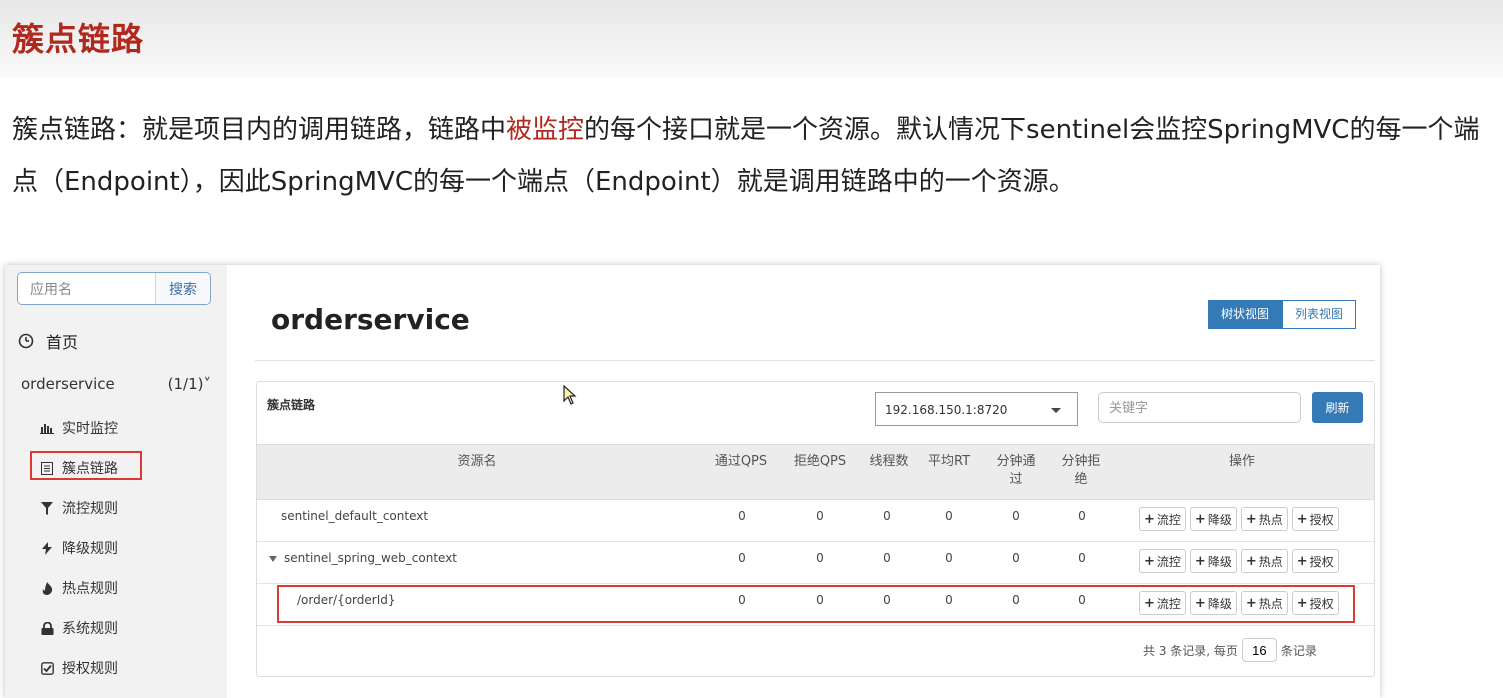 The image size is (1503, 698). I want to click on sidebar-item-hotspot-rules: 热点规则, so click(79, 588).